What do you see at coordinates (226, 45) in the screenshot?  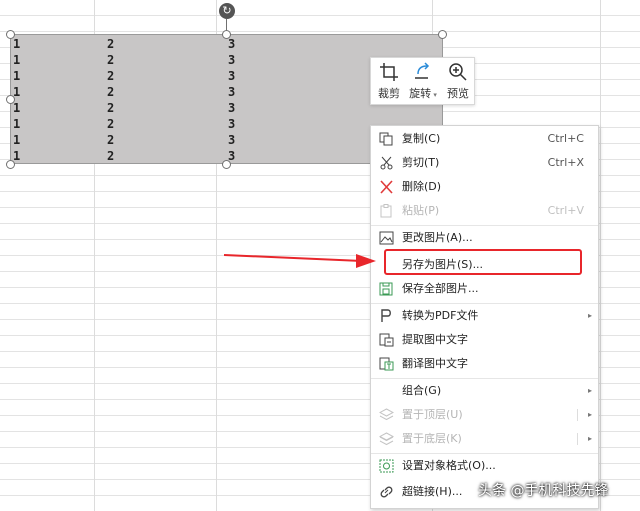 I see `picture-row: 1 2 3` at bounding box center [226, 45].